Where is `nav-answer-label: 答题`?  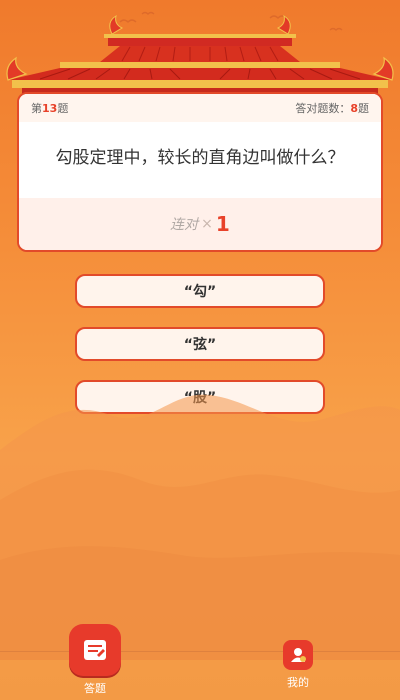 nav-answer-label: 答题 is located at coordinates (95, 688).